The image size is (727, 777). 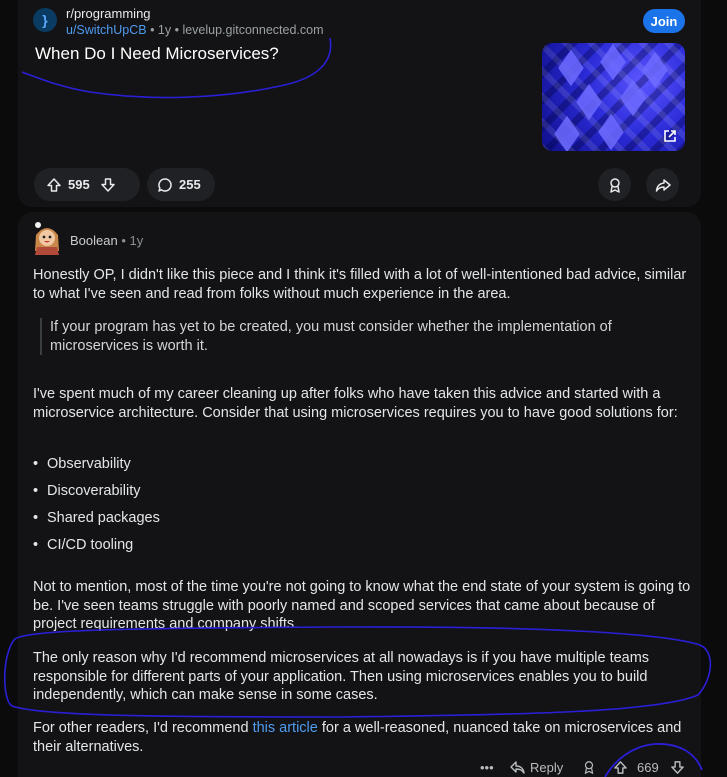 I want to click on comment-author-line: Boolean • 1y, so click(x=106, y=240).